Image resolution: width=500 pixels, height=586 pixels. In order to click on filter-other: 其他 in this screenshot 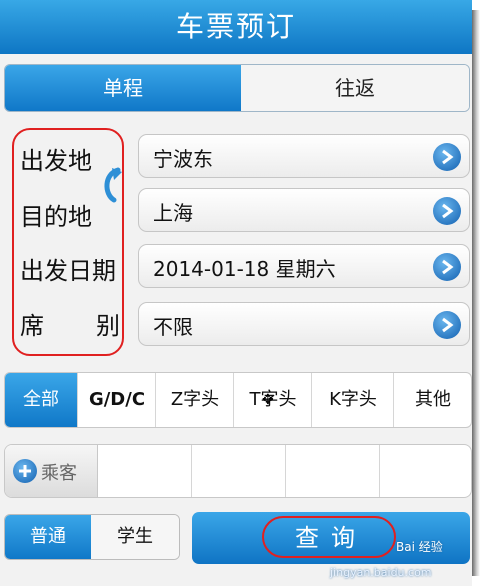, I will do `click(432, 400)`.